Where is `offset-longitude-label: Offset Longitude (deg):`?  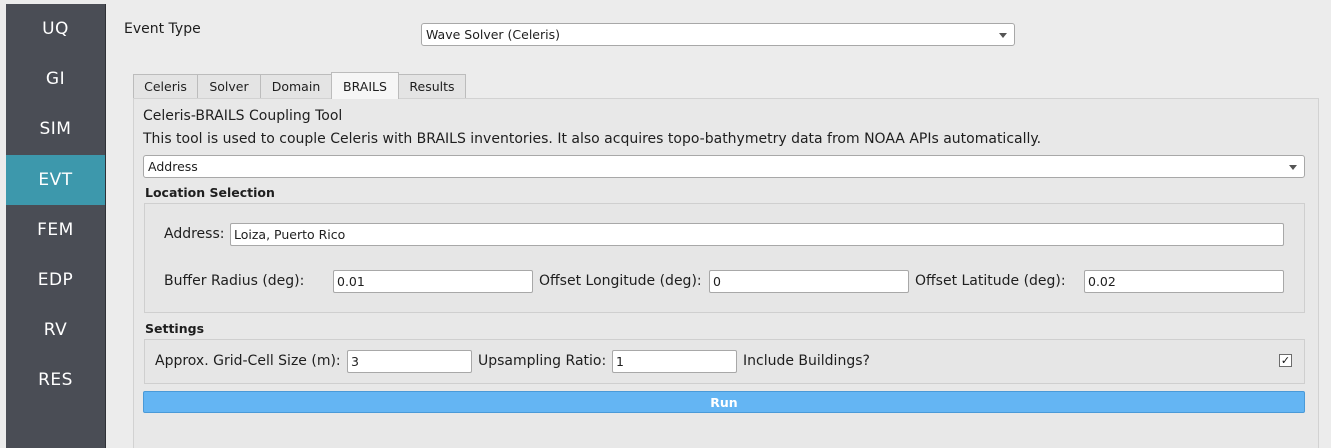 offset-longitude-label: Offset Longitude (deg): is located at coordinates (620, 281).